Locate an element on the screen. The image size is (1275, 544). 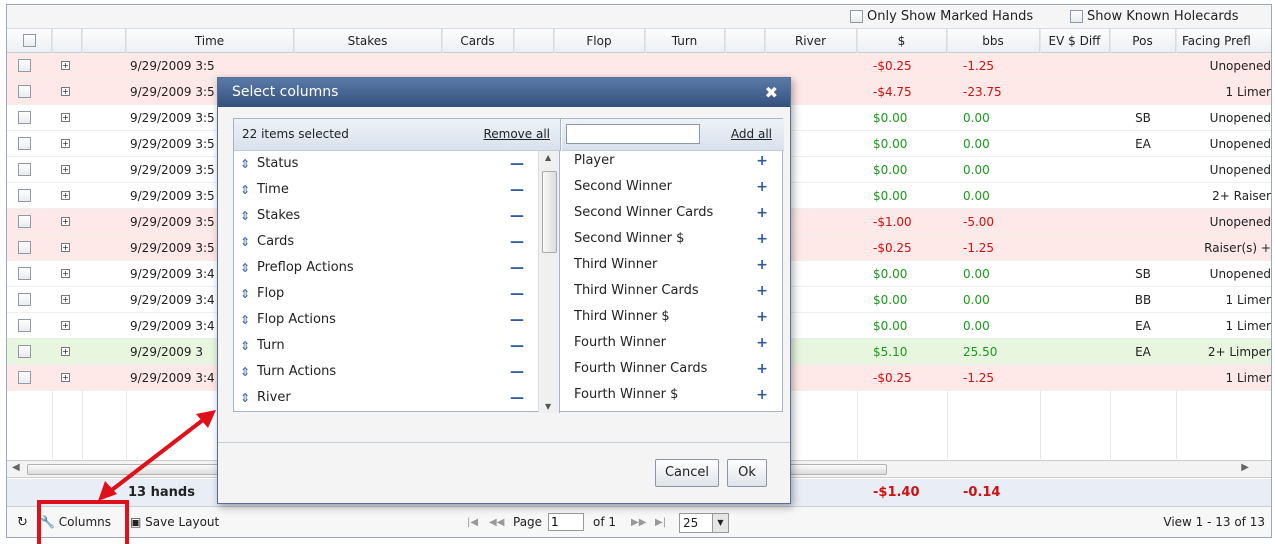
selected-column-item: ⇕ Flop Actions — is located at coordinates (386, 320).